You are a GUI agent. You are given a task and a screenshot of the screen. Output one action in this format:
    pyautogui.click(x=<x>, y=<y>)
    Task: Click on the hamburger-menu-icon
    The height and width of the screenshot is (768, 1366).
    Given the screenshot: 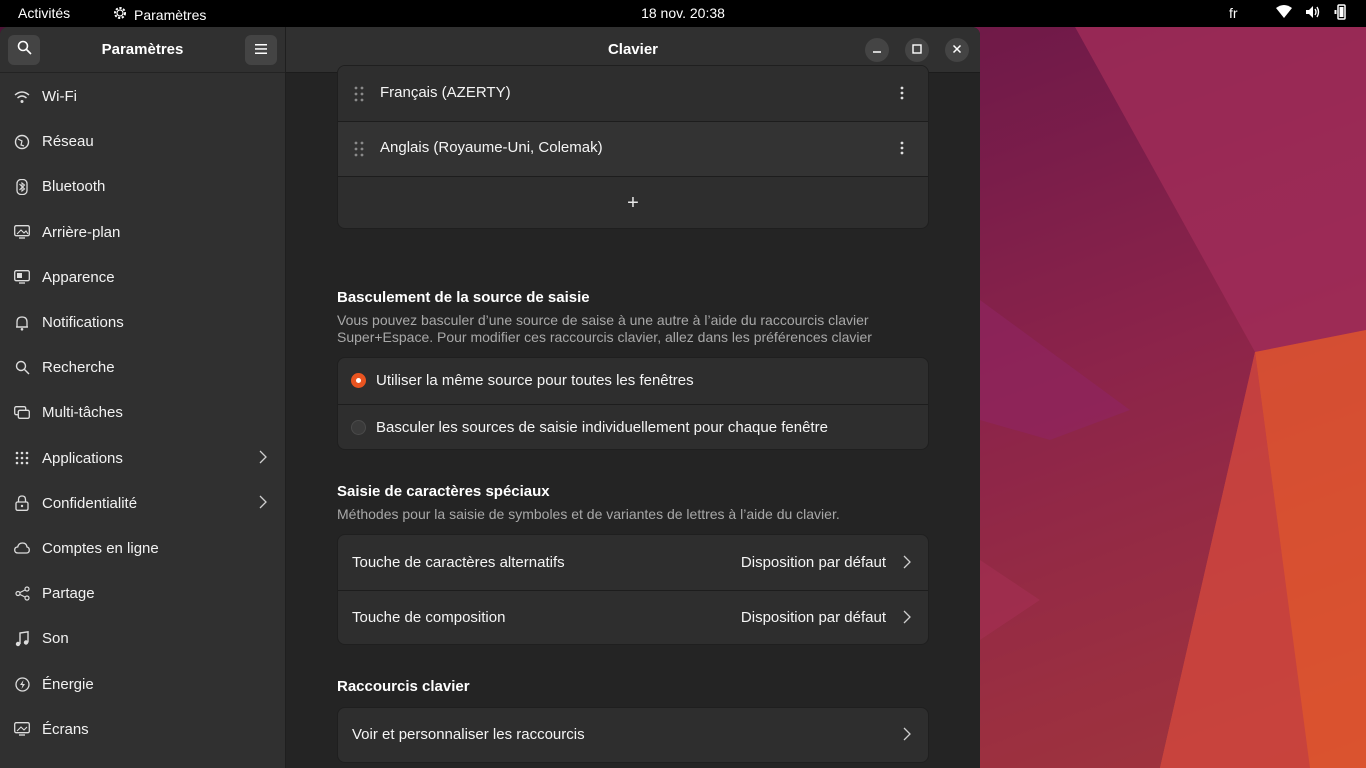 What is the action you would take?
    pyautogui.click(x=261, y=50)
    